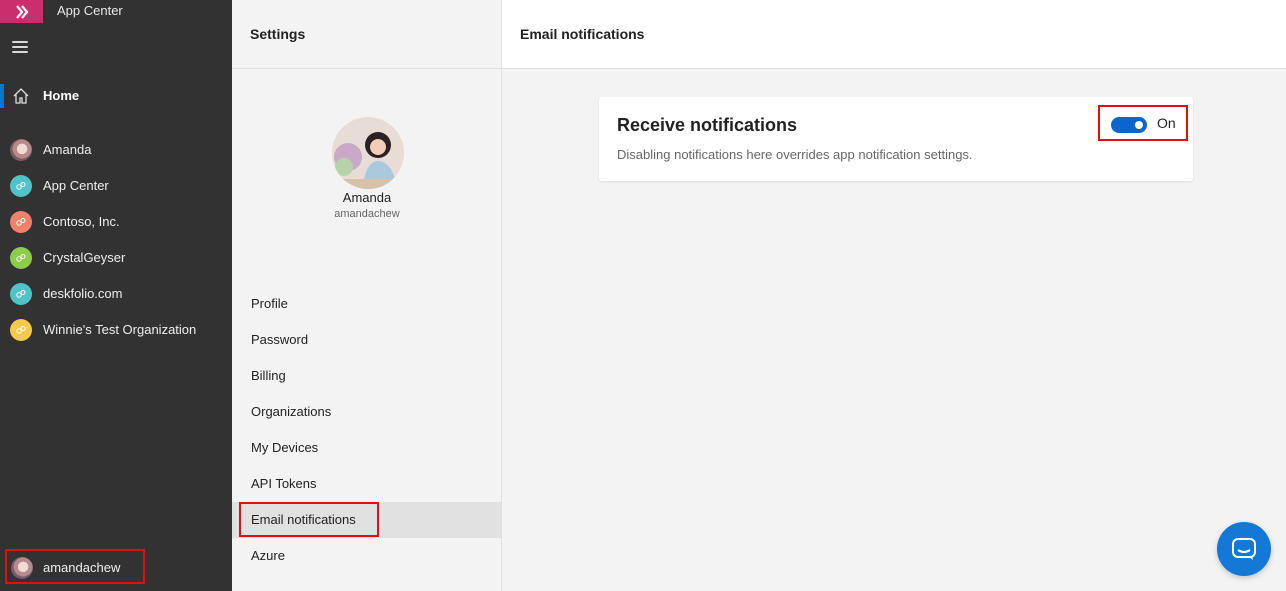 The height and width of the screenshot is (591, 1286). I want to click on app-title: App Center, so click(90, 10).